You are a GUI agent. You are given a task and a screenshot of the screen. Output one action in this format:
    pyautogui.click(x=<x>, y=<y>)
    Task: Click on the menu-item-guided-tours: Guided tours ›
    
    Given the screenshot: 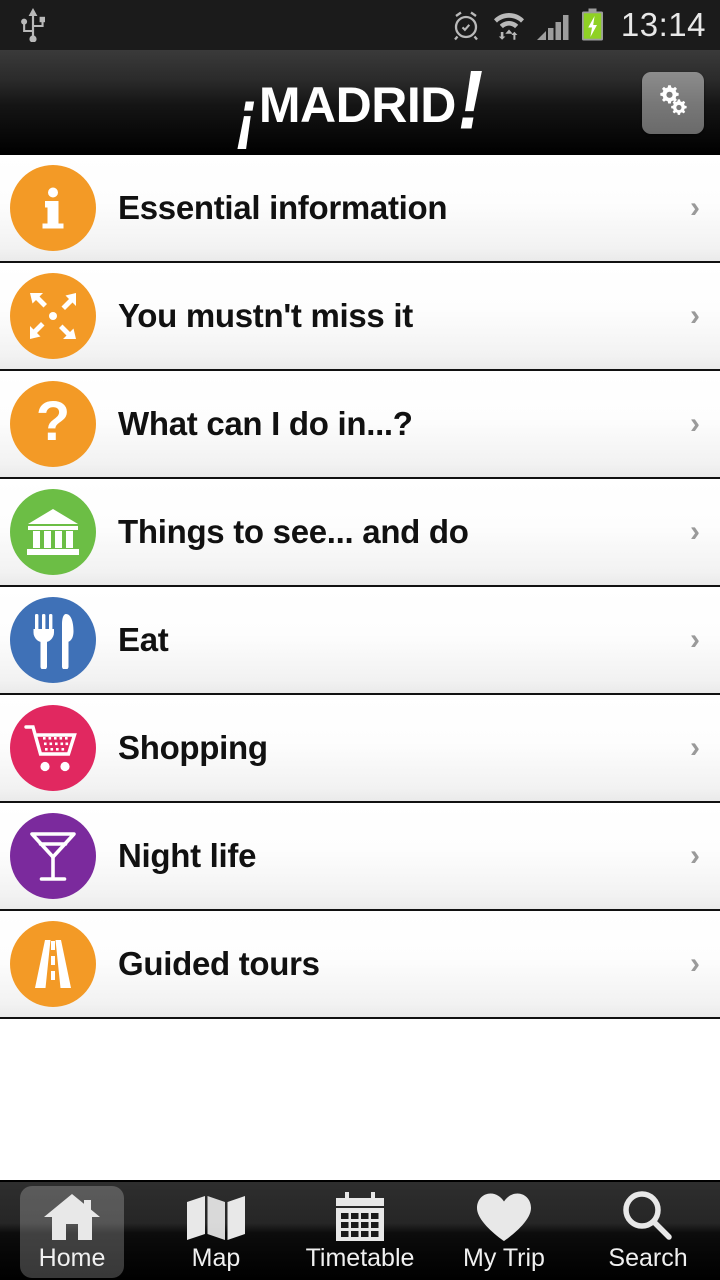 What is the action you would take?
    pyautogui.click(x=360, y=965)
    